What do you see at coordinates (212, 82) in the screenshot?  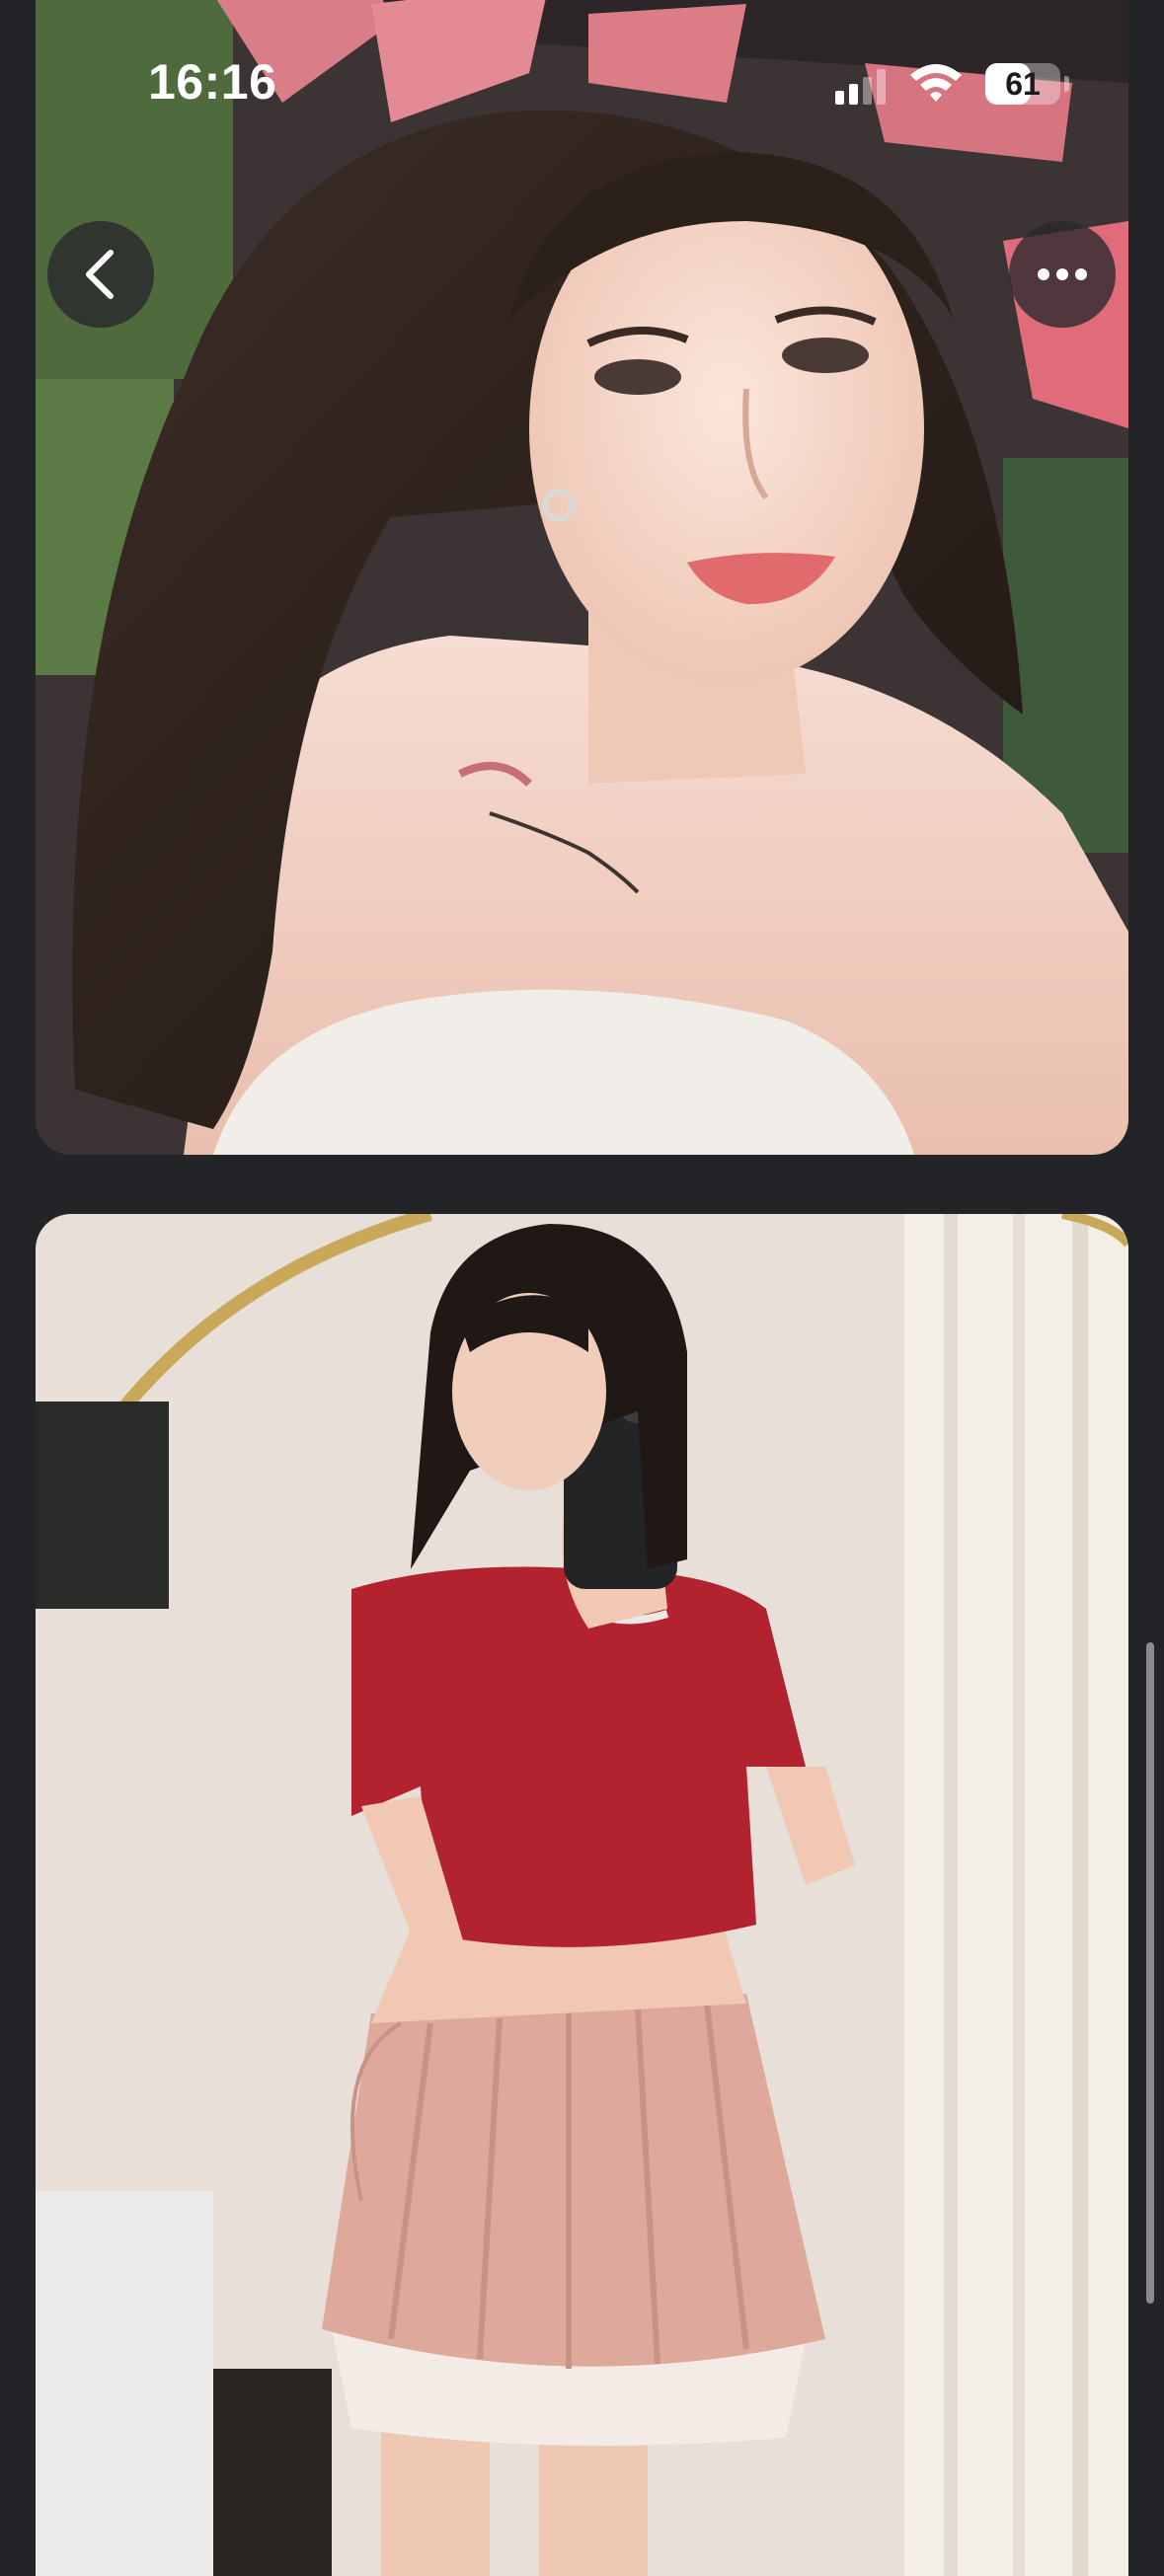 I see `status-time: 16:16` at bounding box center [212, 82].